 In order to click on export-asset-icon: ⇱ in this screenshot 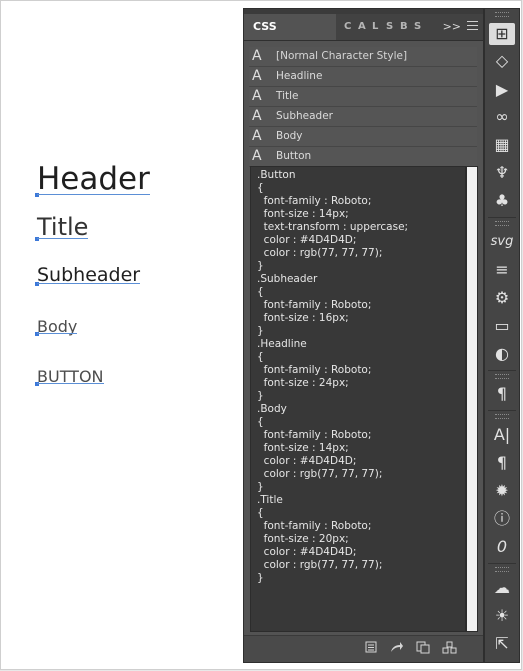, I will do `click(502, 644)`.